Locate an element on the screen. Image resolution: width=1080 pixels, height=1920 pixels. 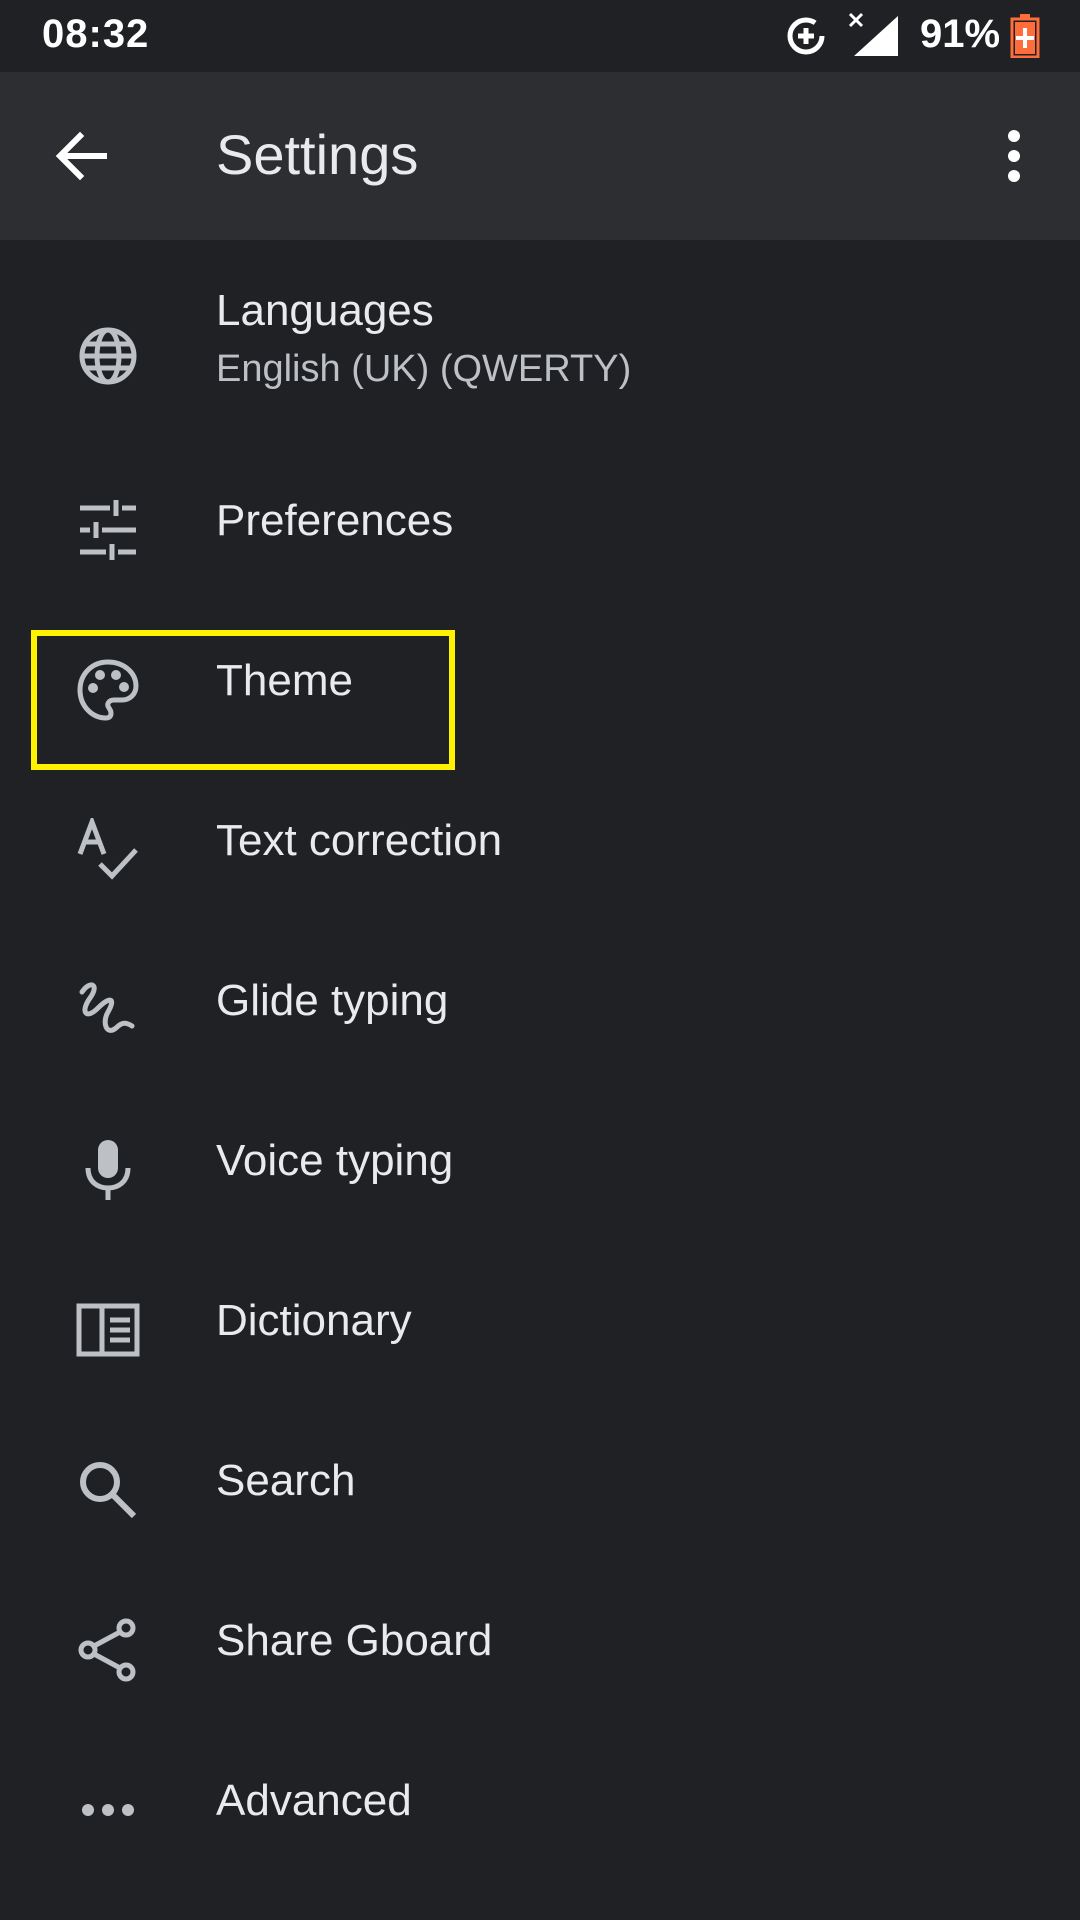
gesture-icon is located at coordinates (108, 1010).